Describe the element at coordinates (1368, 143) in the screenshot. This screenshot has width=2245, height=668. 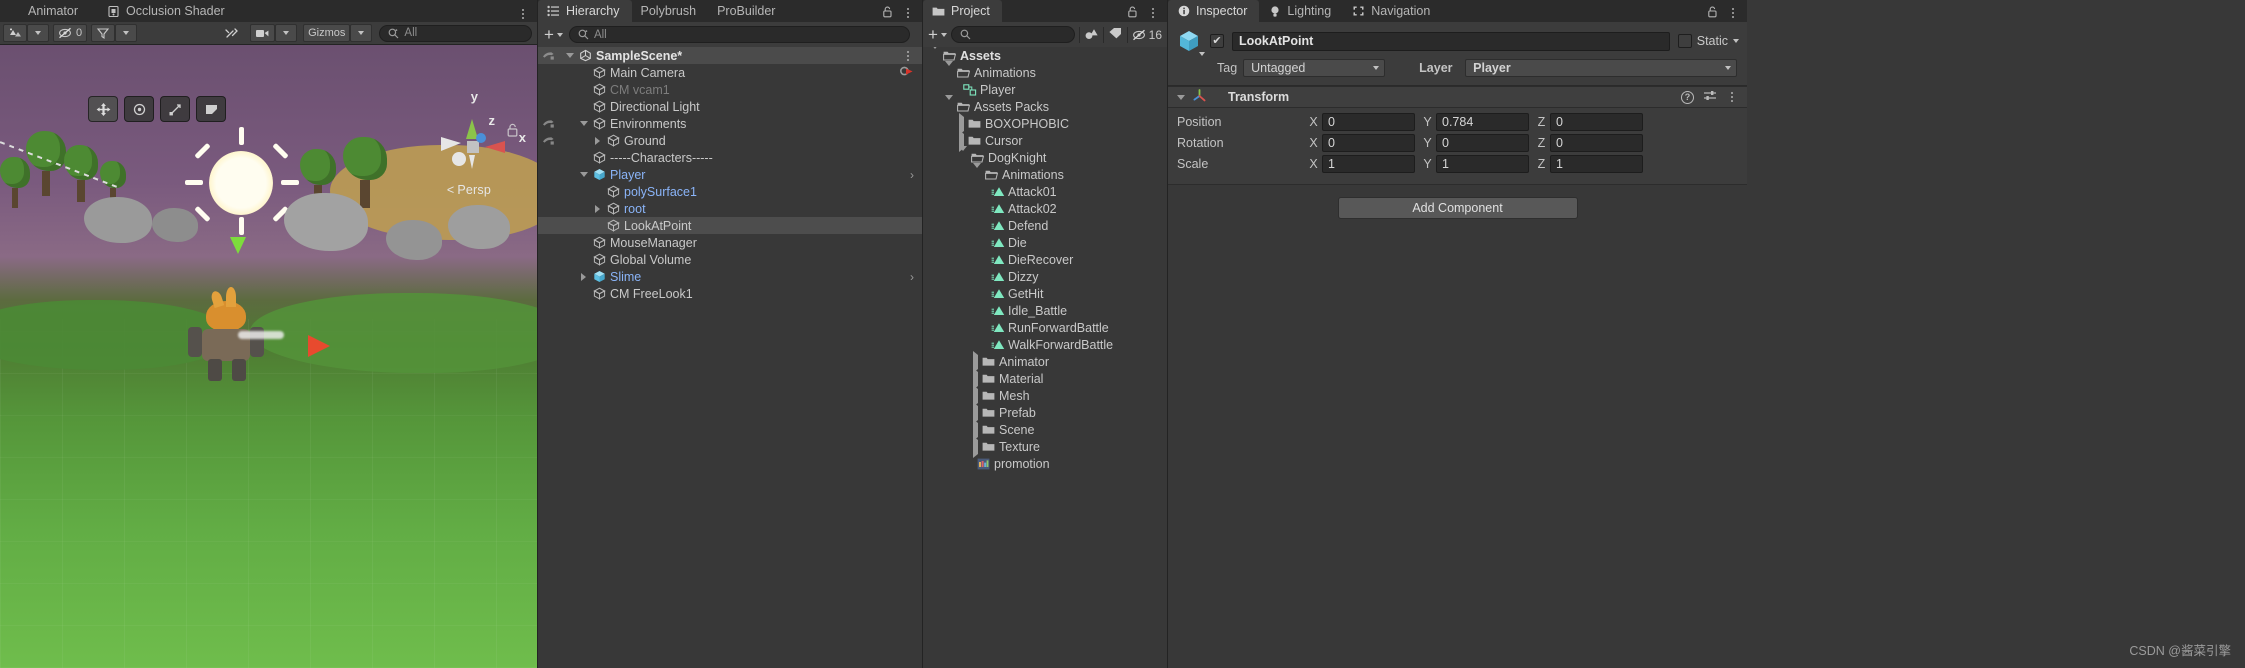
I see `transform-rotation-x-input: 0` at that location.